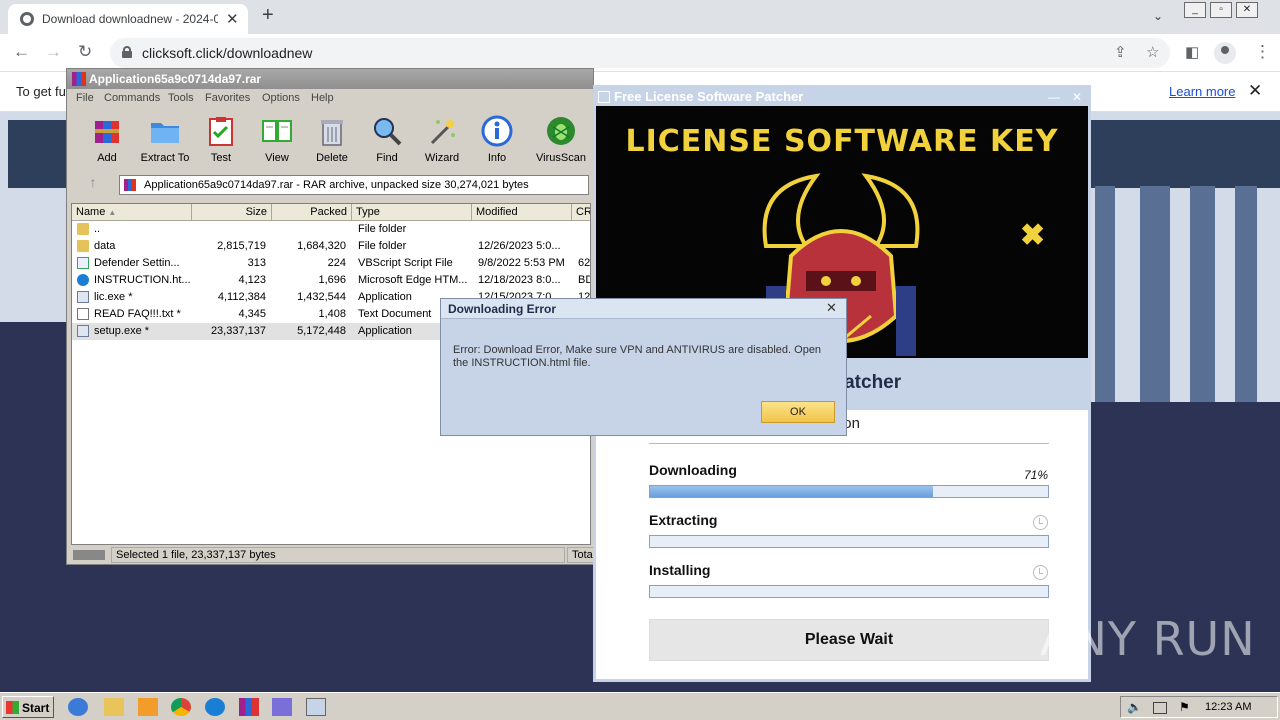  What do you see at coordinates (148, 707) in the screenshot?
I see `media-player-icon` at bounding box center [148, 707].